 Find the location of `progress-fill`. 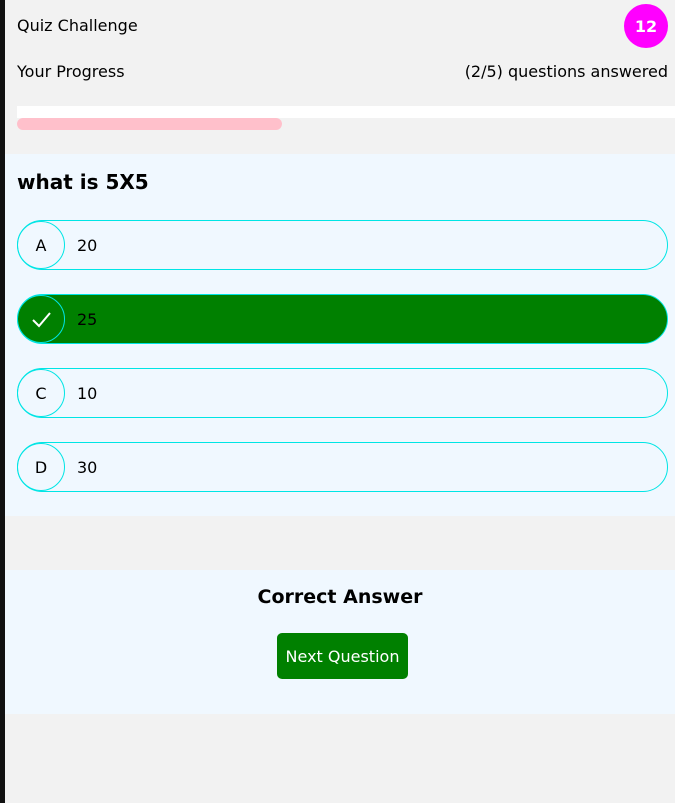

progress-fill is located at coordinates (149, 124).